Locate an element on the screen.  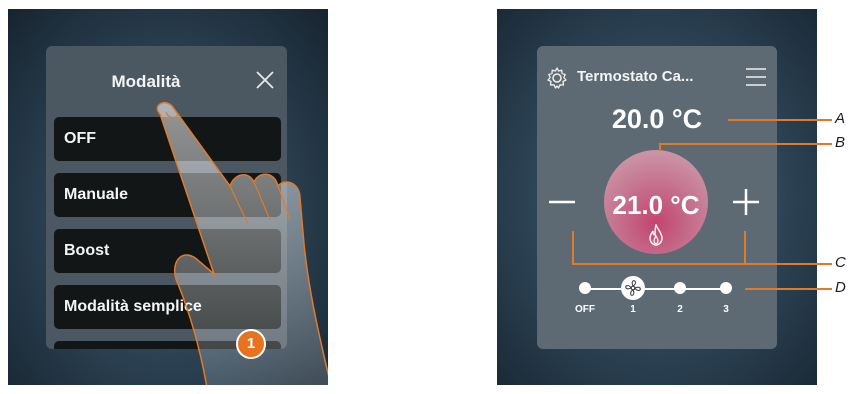
fan-label-off: OFF is located at coordinates (585, 309).